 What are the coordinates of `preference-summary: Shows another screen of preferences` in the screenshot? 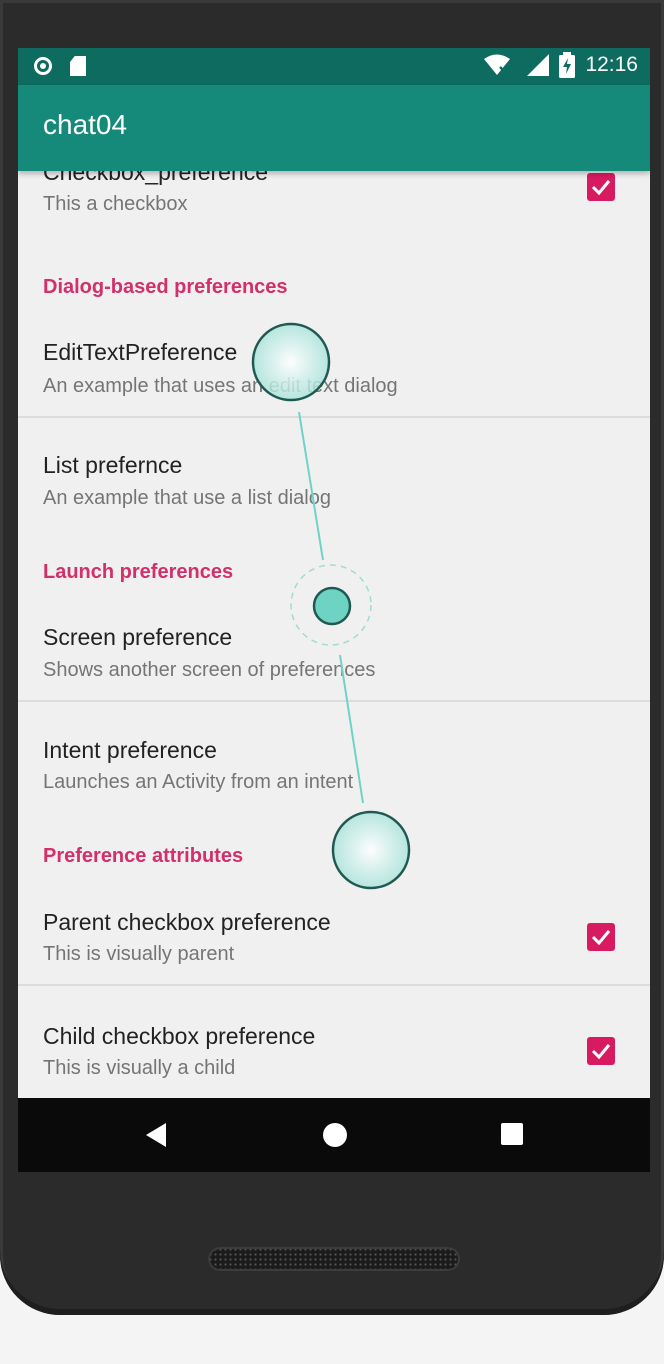 It's located at (209, 670).